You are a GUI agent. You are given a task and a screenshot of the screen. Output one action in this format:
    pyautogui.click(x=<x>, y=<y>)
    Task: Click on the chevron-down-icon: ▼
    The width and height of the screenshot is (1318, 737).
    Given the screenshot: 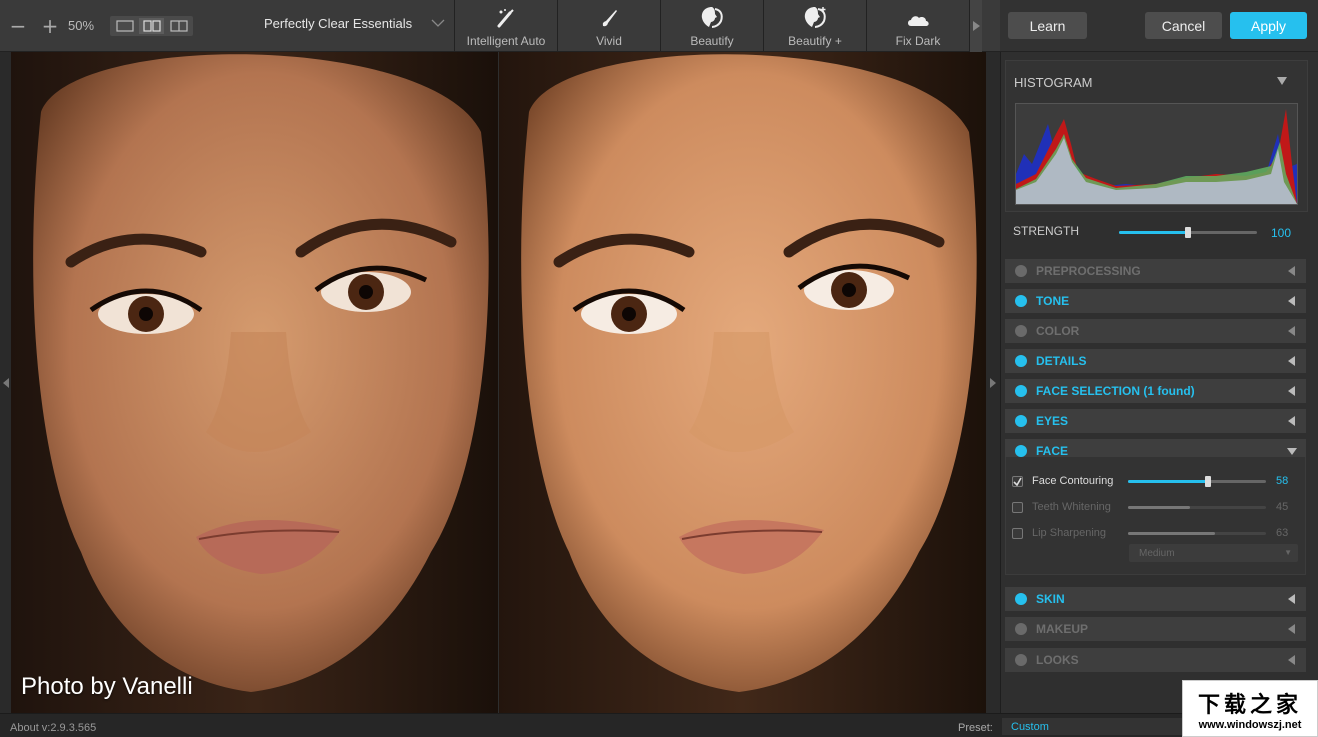 What is the action you would take?
    pyautogui.click(x=1288, y=552)
    